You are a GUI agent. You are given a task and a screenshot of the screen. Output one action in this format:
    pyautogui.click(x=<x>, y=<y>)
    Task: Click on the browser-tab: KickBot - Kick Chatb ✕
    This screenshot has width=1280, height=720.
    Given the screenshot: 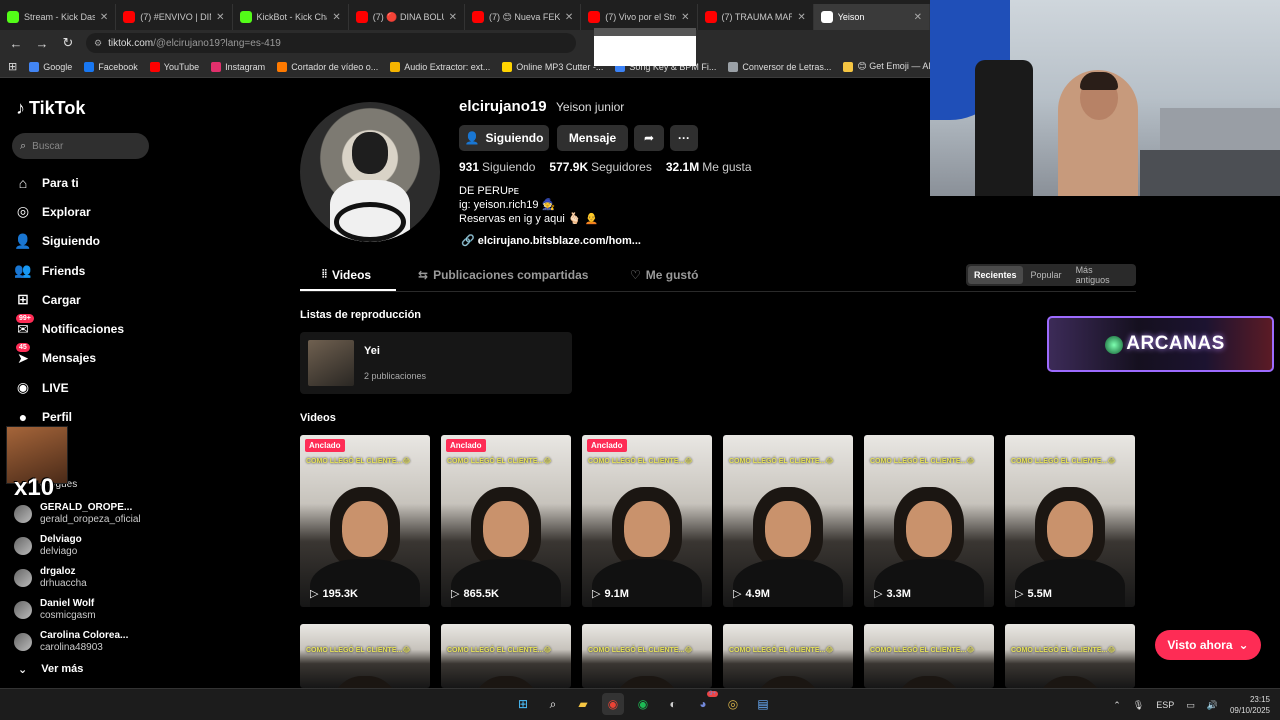 What is the action you would take?
    pyautogui.click(x=291, y=17)
    